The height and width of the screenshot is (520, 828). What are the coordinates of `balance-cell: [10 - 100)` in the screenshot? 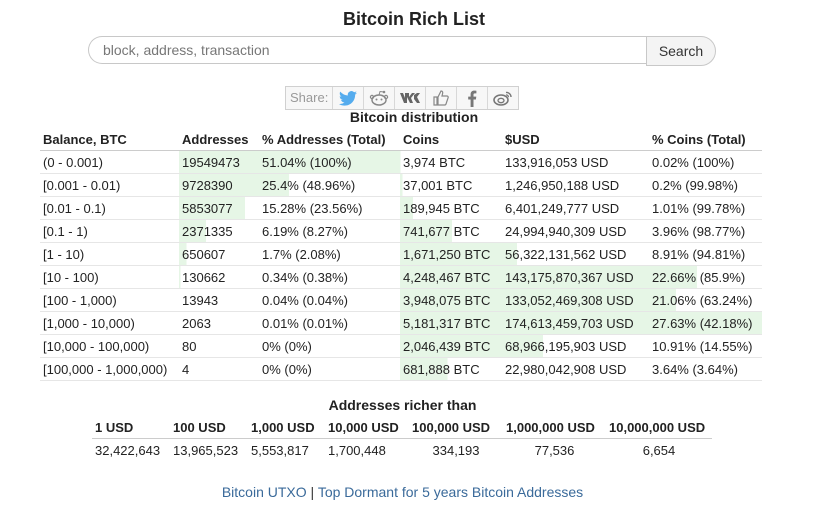 It's located at (109, 277).